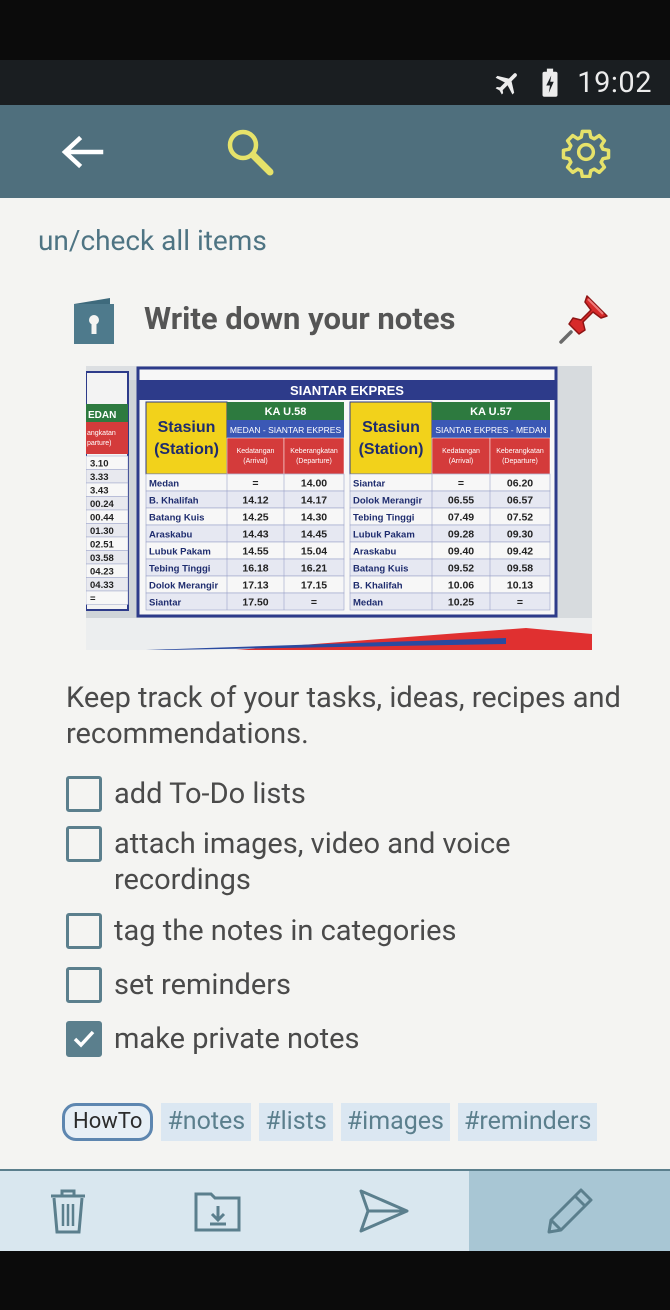  What do you see at coordinates (152, 240) in the screenshot?
I see `check-all-link: un/check all items` at bounding box center [152, 240].